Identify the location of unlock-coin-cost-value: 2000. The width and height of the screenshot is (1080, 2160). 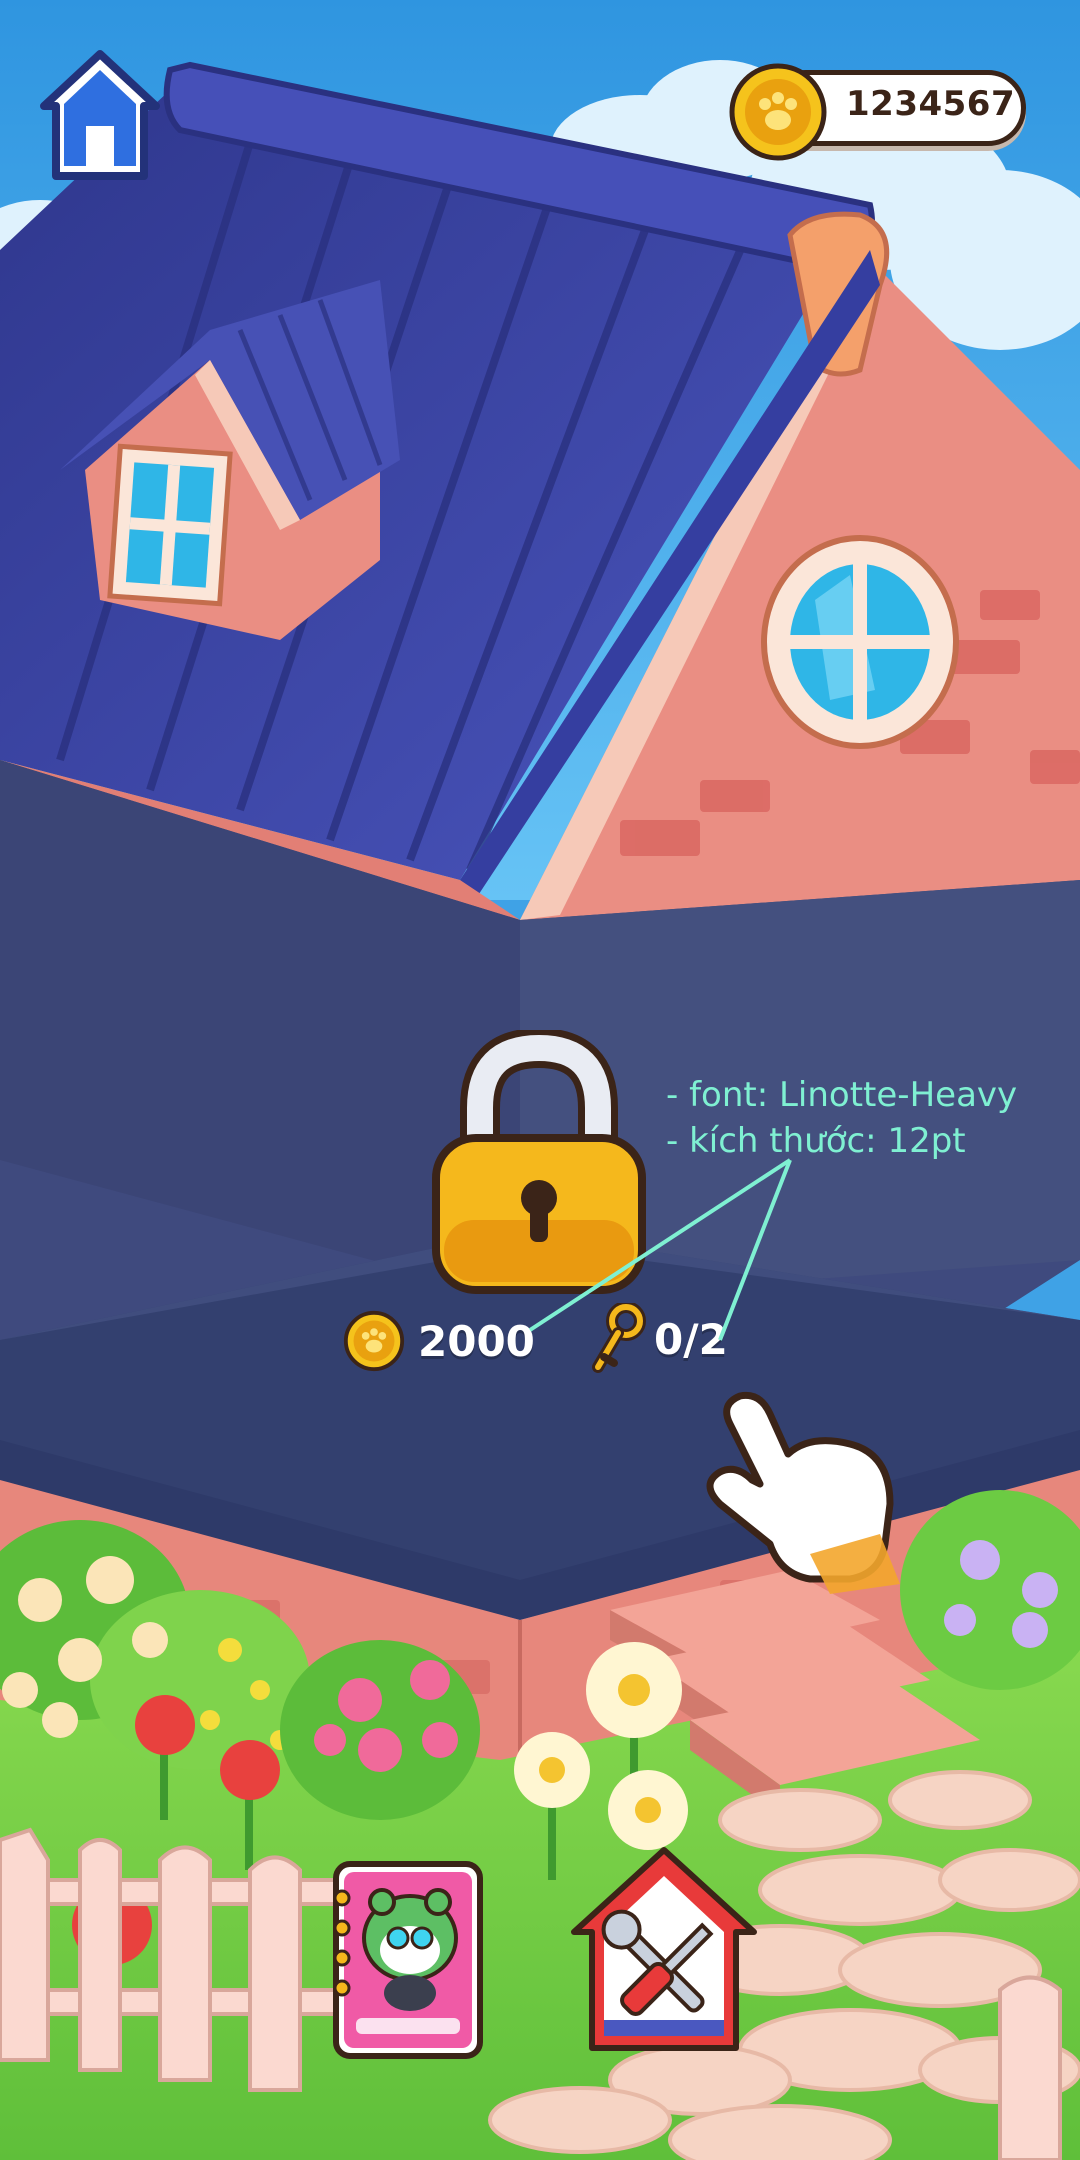
(476, 1341).